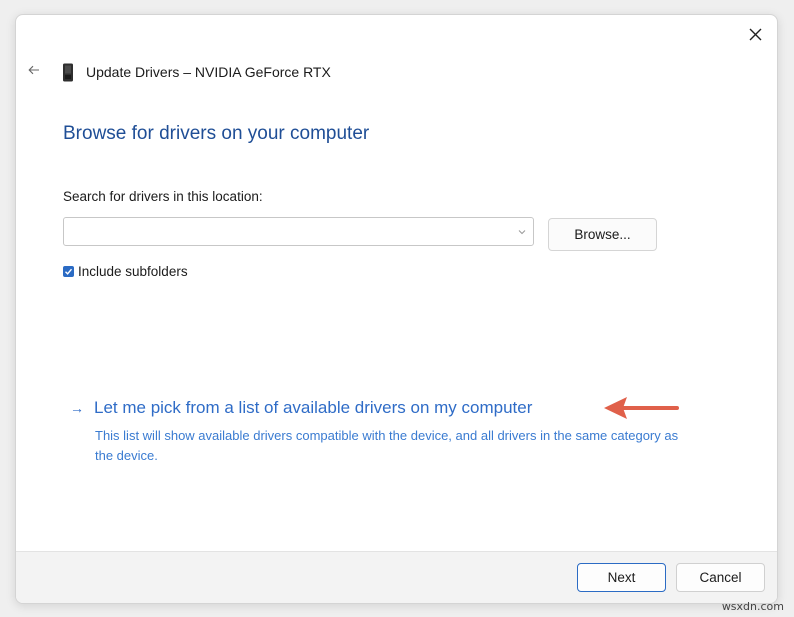 This screenshot has height=617, width=794. I want to click on include-subfolders-label: Include subfolders, so click(133, 271).